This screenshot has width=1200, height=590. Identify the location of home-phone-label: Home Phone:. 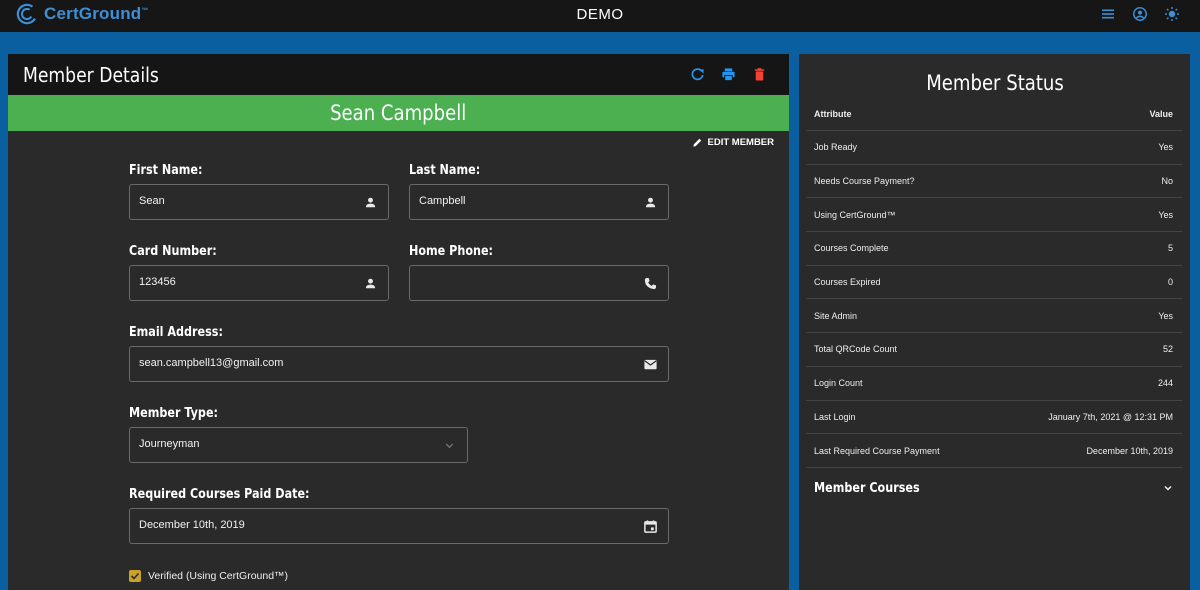
(451, 251).